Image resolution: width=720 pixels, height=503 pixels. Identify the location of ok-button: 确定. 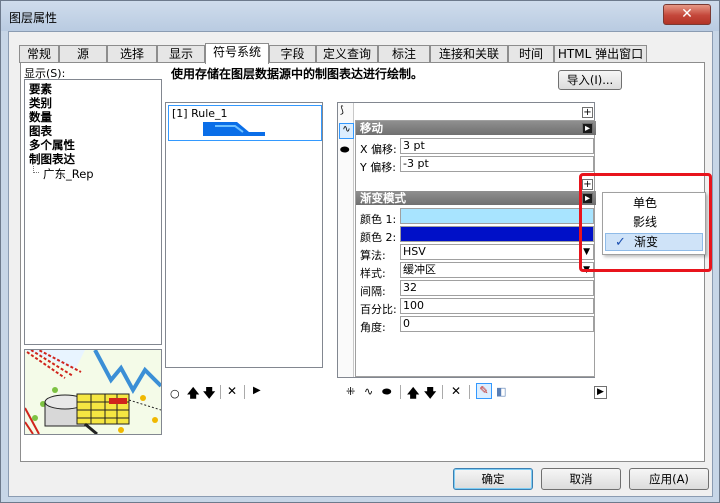
(493, 479).